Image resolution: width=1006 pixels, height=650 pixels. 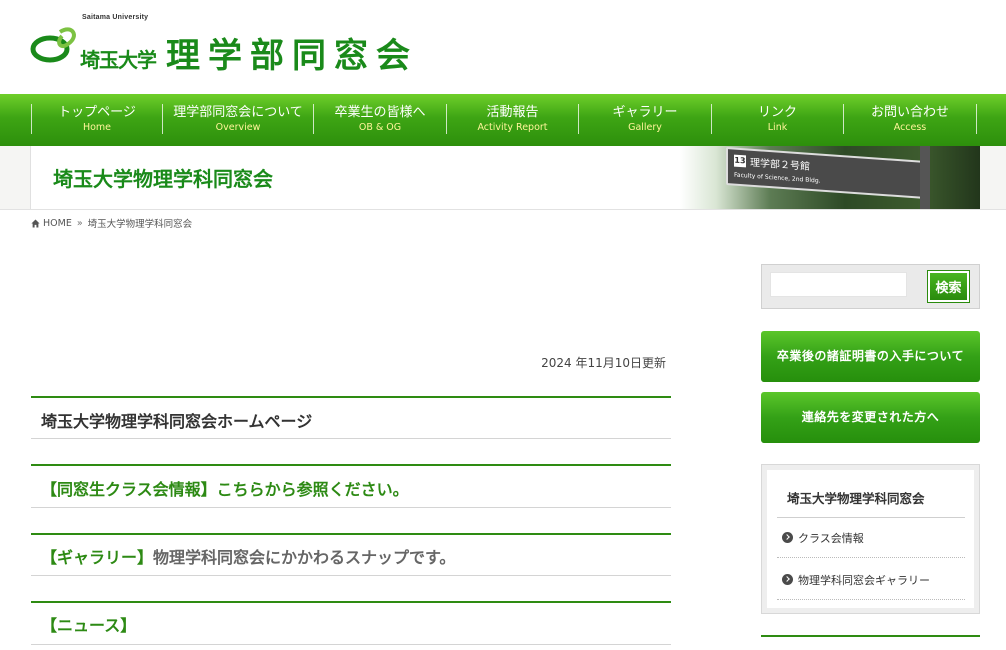 I want to click on certificate-info-button: 卒業後の諸証明書の入手について, so click(x=870, y=356).